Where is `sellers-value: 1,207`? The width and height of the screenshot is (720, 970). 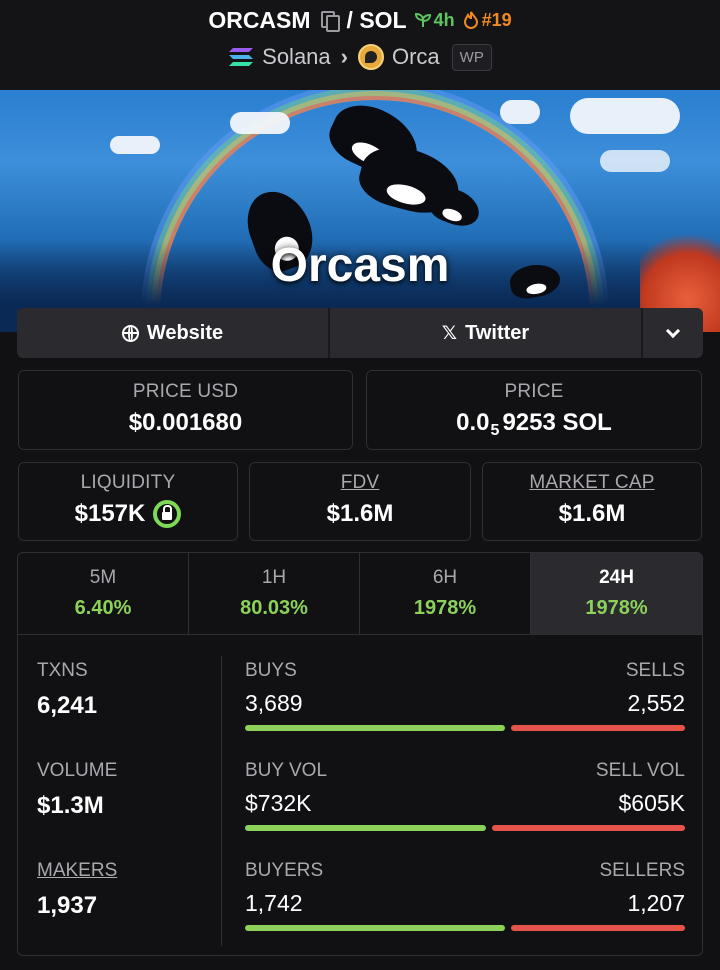
sellers-value: 1,207 is located at coordinates (656, 903).